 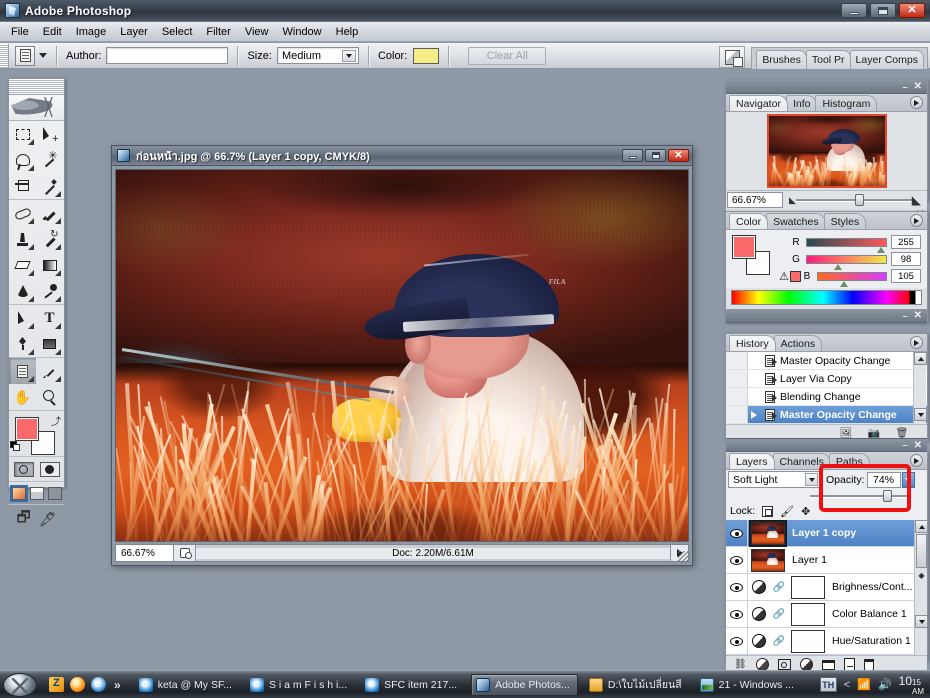 I want to click on toolbox-drag-handle, so click(x=36, y=87).